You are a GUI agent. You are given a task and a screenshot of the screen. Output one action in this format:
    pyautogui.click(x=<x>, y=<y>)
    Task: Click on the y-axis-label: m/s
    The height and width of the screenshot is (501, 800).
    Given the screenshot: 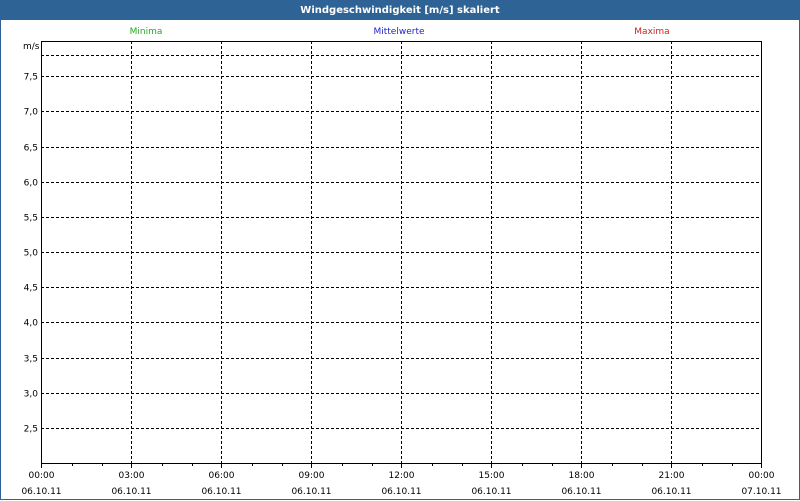 What is the action you would take?
    pyautogui.click(x=31, y=47)
    